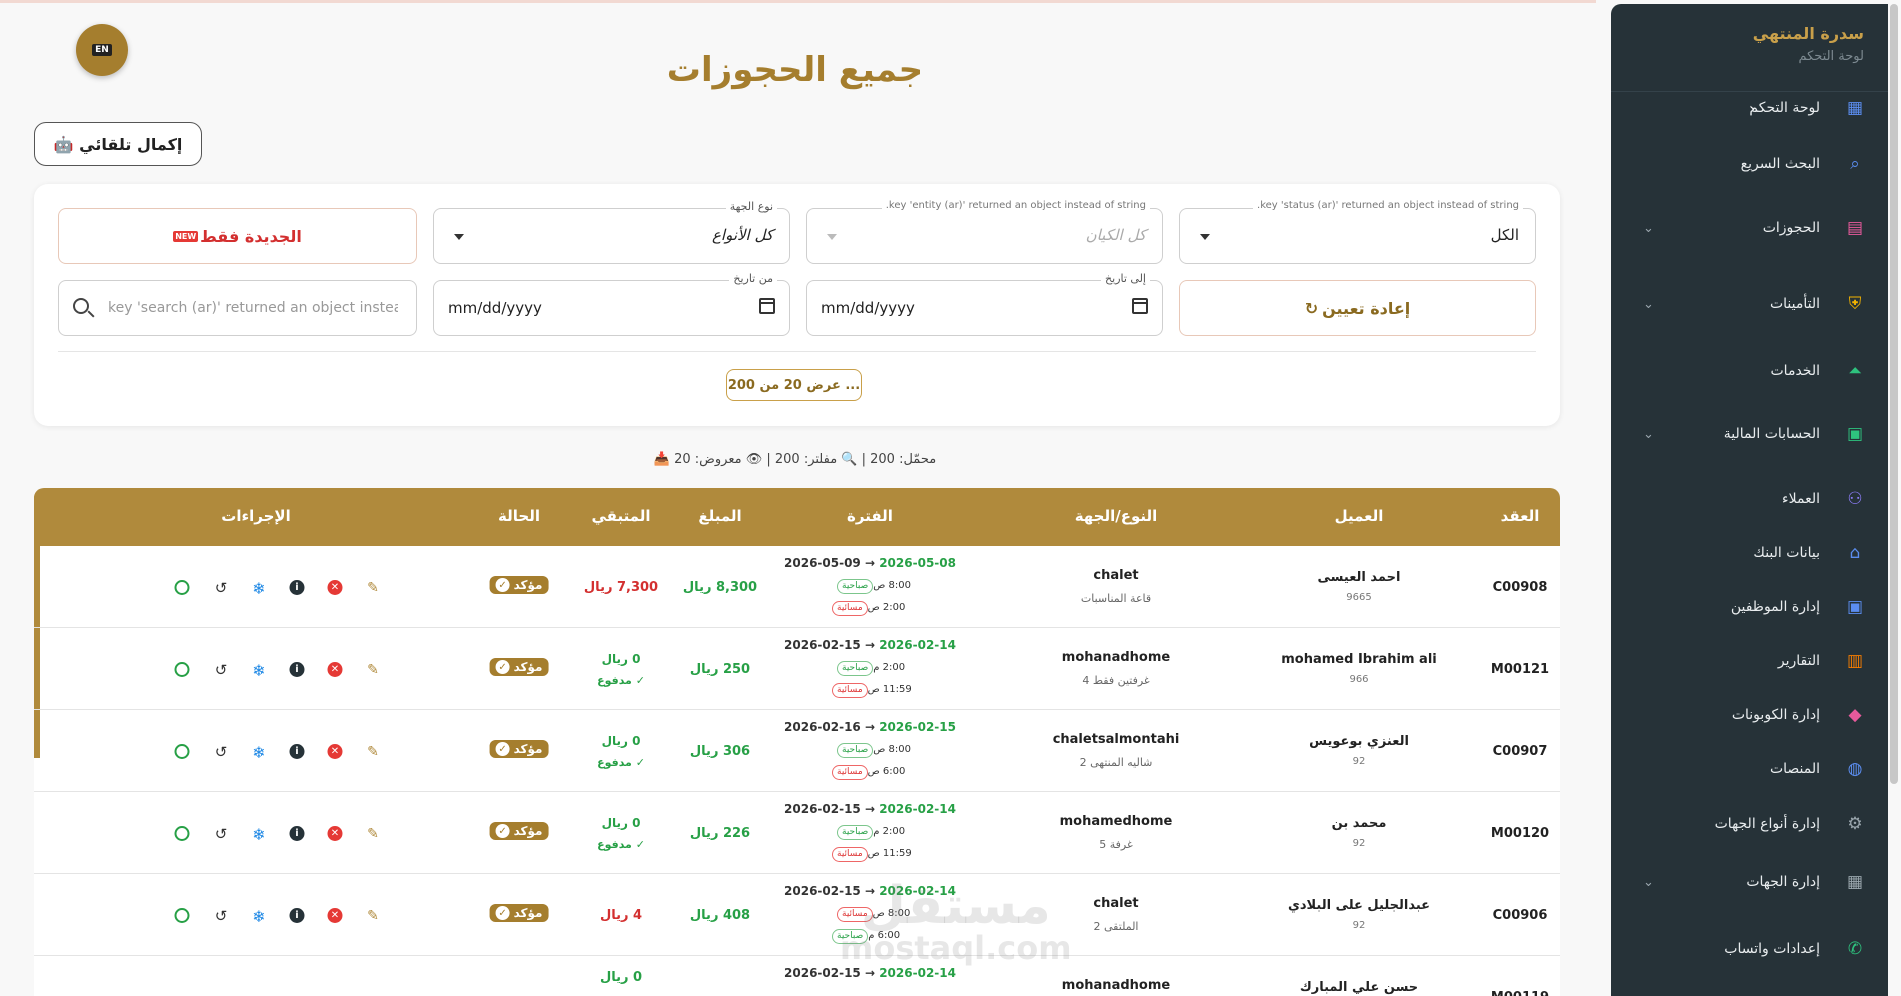 This screenshot has height=996, width=1901. Describe the element at coordinates (1749, 304) in the screenshot. I see `sidebar-item: ⛨ التأمينات ⌄` at that location.